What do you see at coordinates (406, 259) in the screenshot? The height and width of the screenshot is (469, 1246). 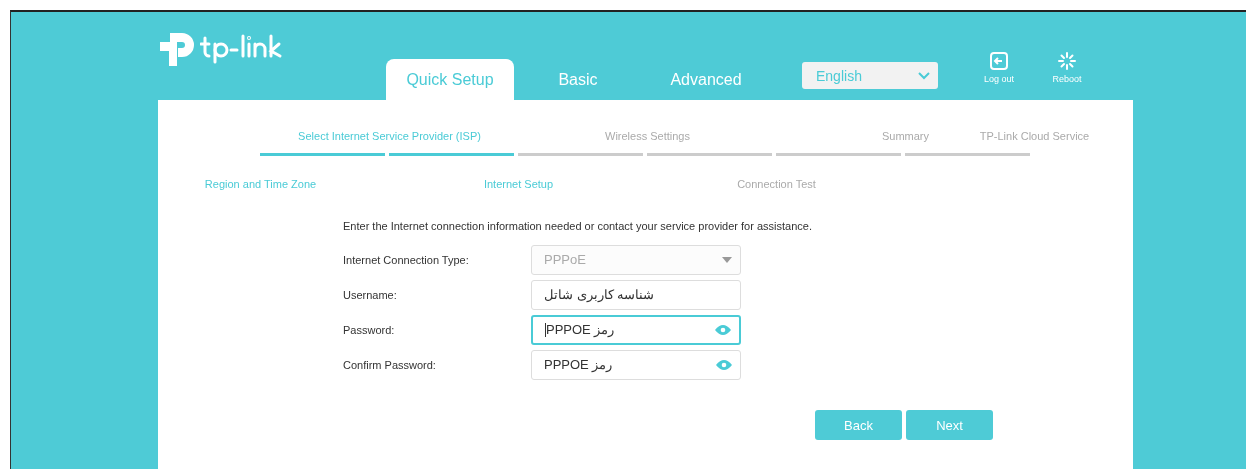 I see `field-label: Internet Connection Type:` at bounding box center [406, 259].